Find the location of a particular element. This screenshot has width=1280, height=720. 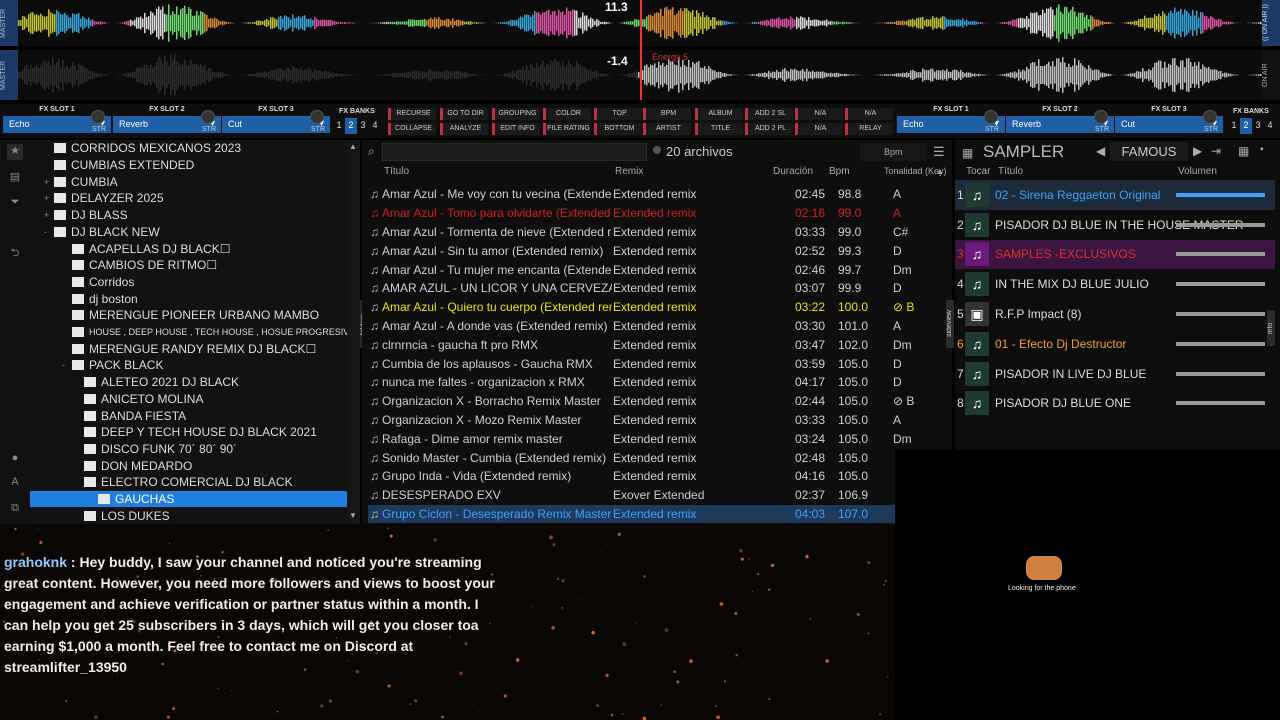

sampler-menu-icon: ▪ is located at coordinates (1262, 149).